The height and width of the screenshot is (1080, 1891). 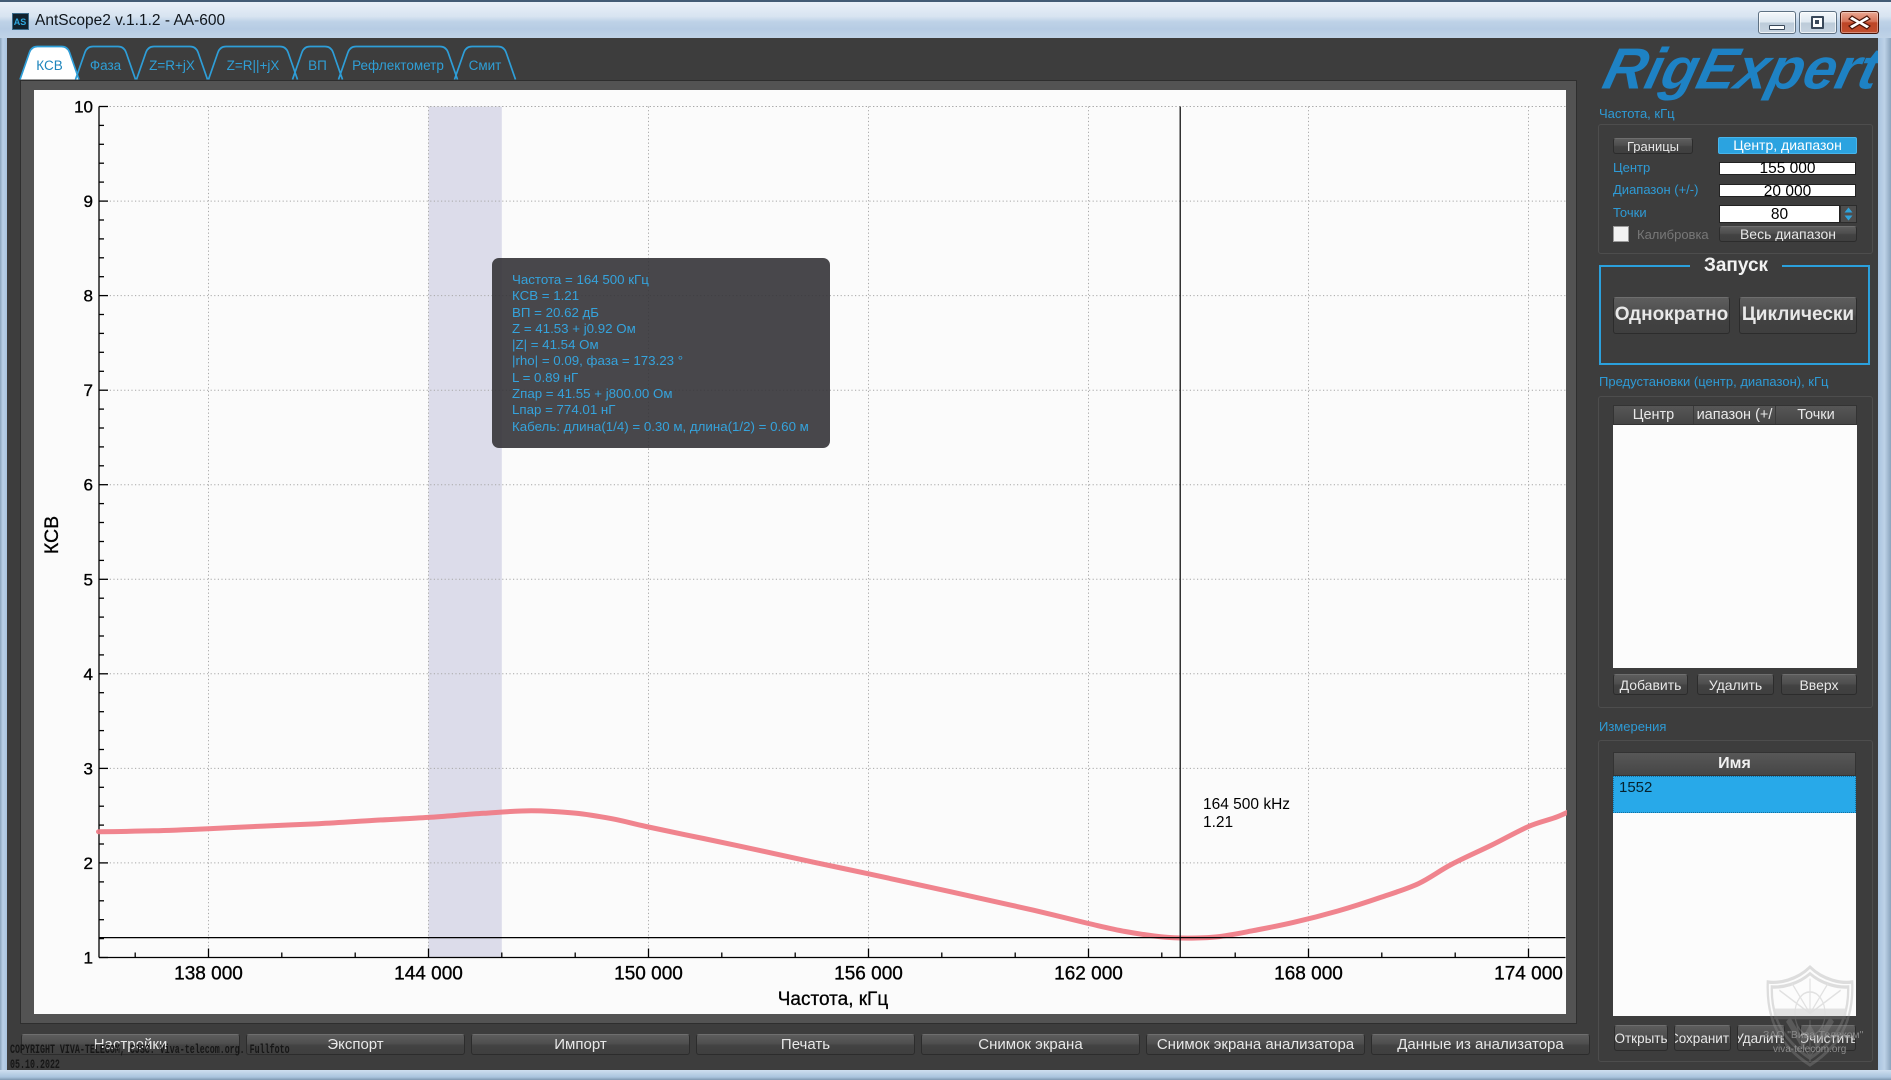 What do you see at coordinates (398, 65) in the screenshot?
I see `svg-text: Рефлектометр` at bounding box center [398, 65].